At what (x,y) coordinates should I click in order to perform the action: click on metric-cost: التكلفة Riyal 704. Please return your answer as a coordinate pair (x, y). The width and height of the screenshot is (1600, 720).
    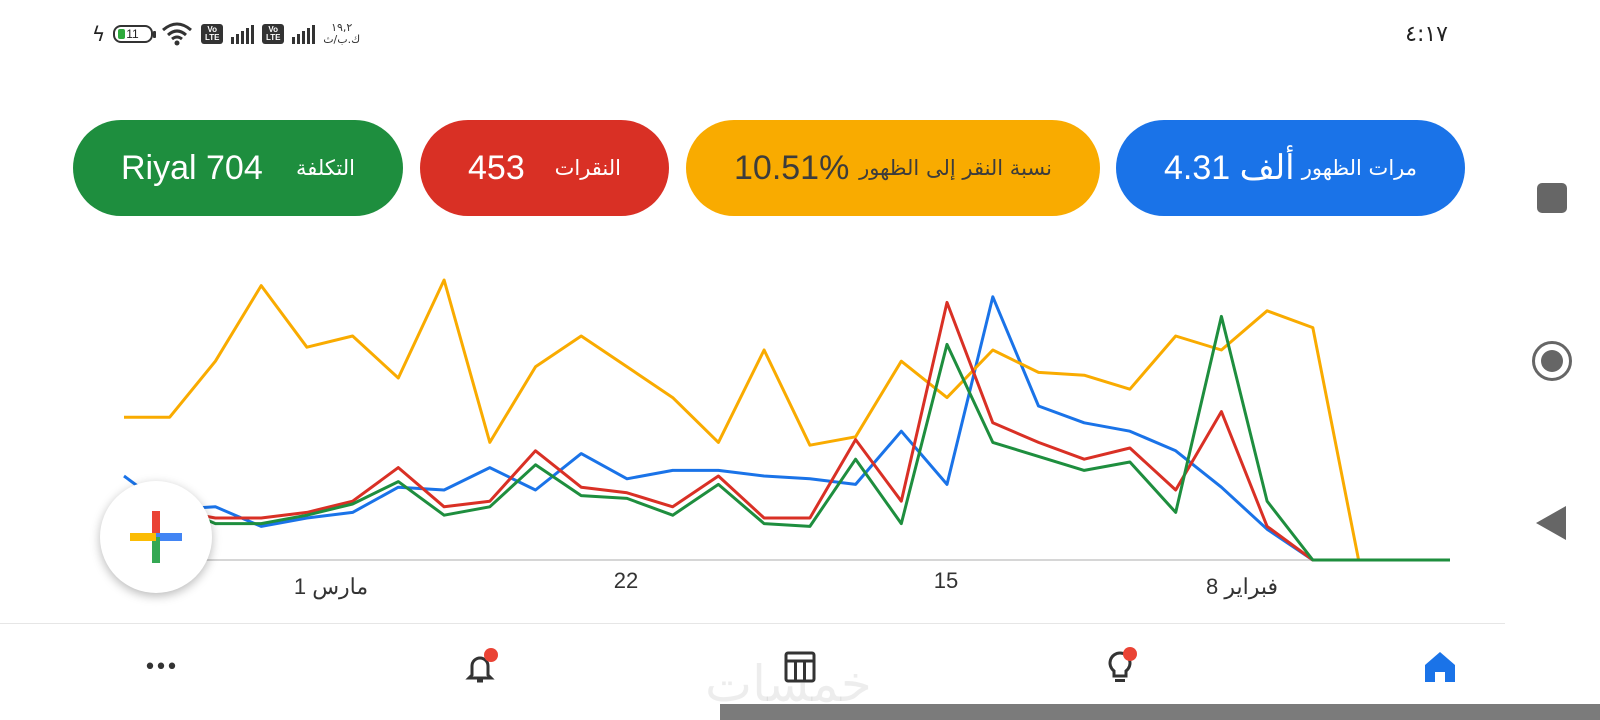
    Looking at the image, I should click on (238, 168).